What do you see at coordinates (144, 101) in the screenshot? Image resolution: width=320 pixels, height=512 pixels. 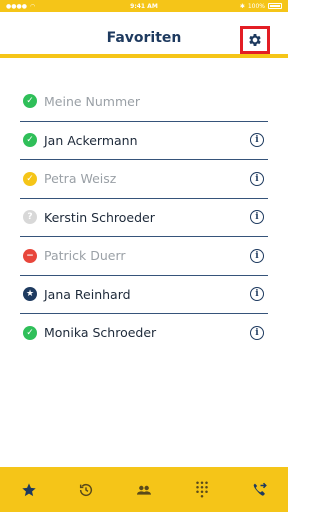 I see `contact-row: ✓ Meine Nummer` at bounding box center [144, 101].